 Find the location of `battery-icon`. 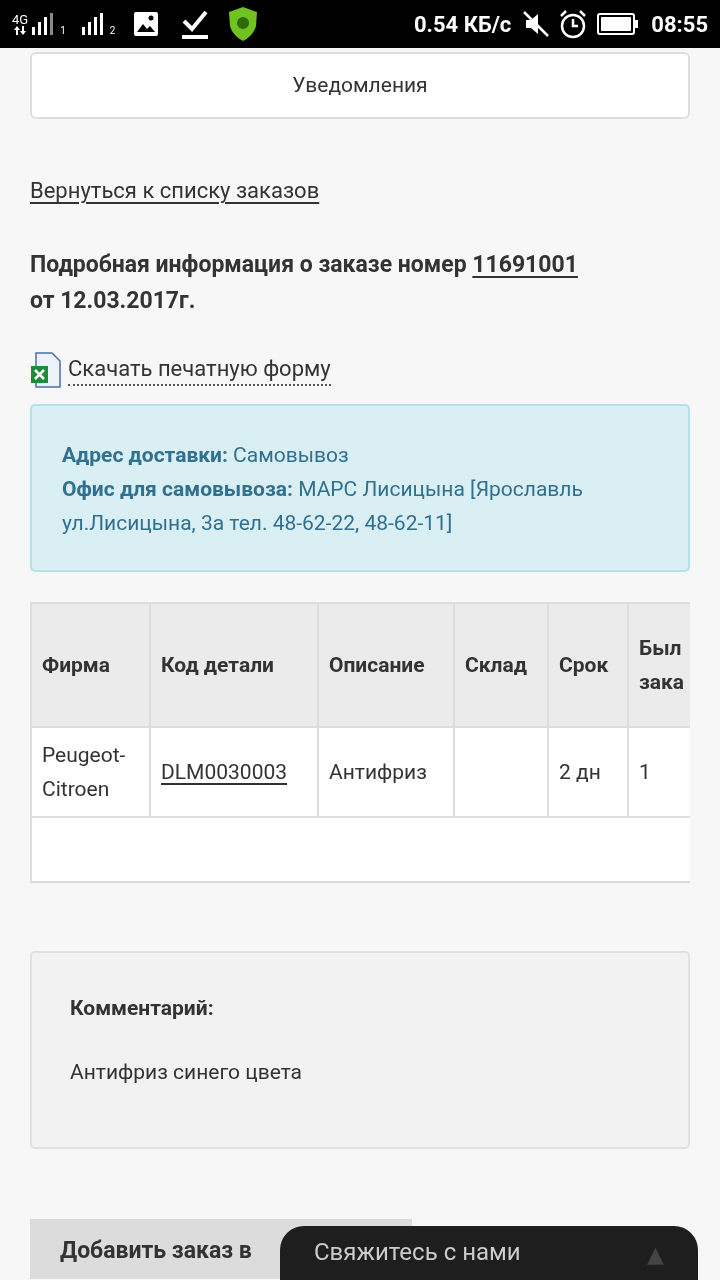

battery-icon is located at coordinates (618, 24).